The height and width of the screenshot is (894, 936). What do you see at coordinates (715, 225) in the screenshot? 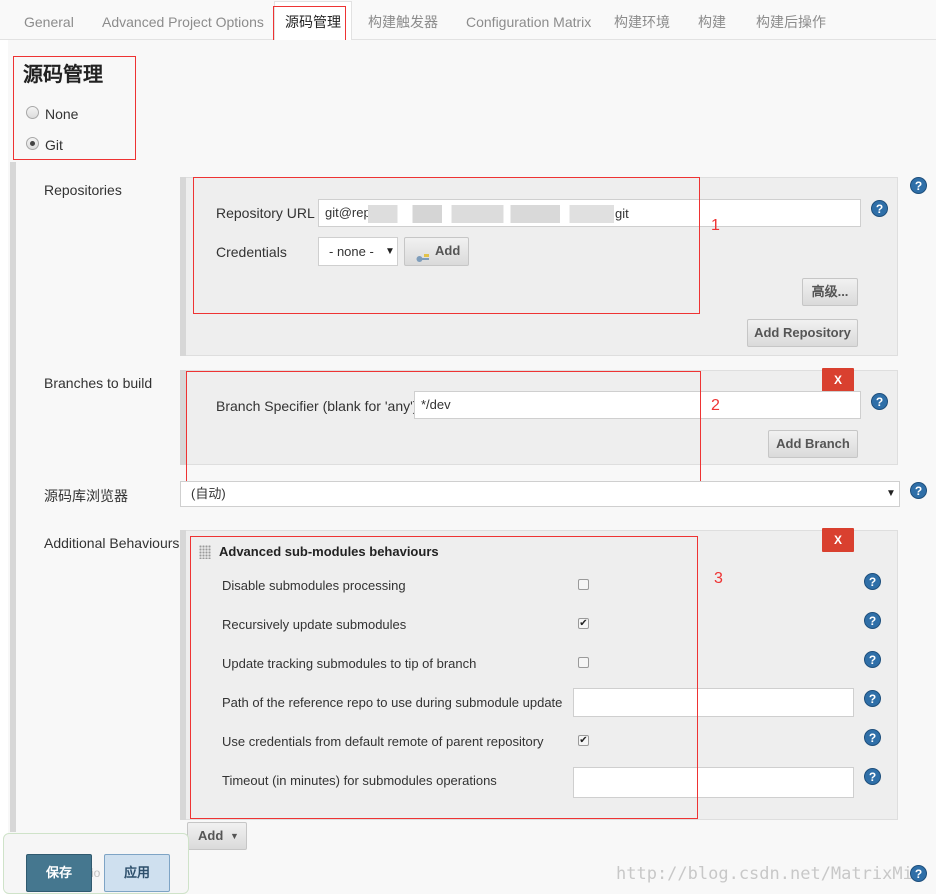
I see `annotation-number-1: 1` at bounding box center [715, 225].